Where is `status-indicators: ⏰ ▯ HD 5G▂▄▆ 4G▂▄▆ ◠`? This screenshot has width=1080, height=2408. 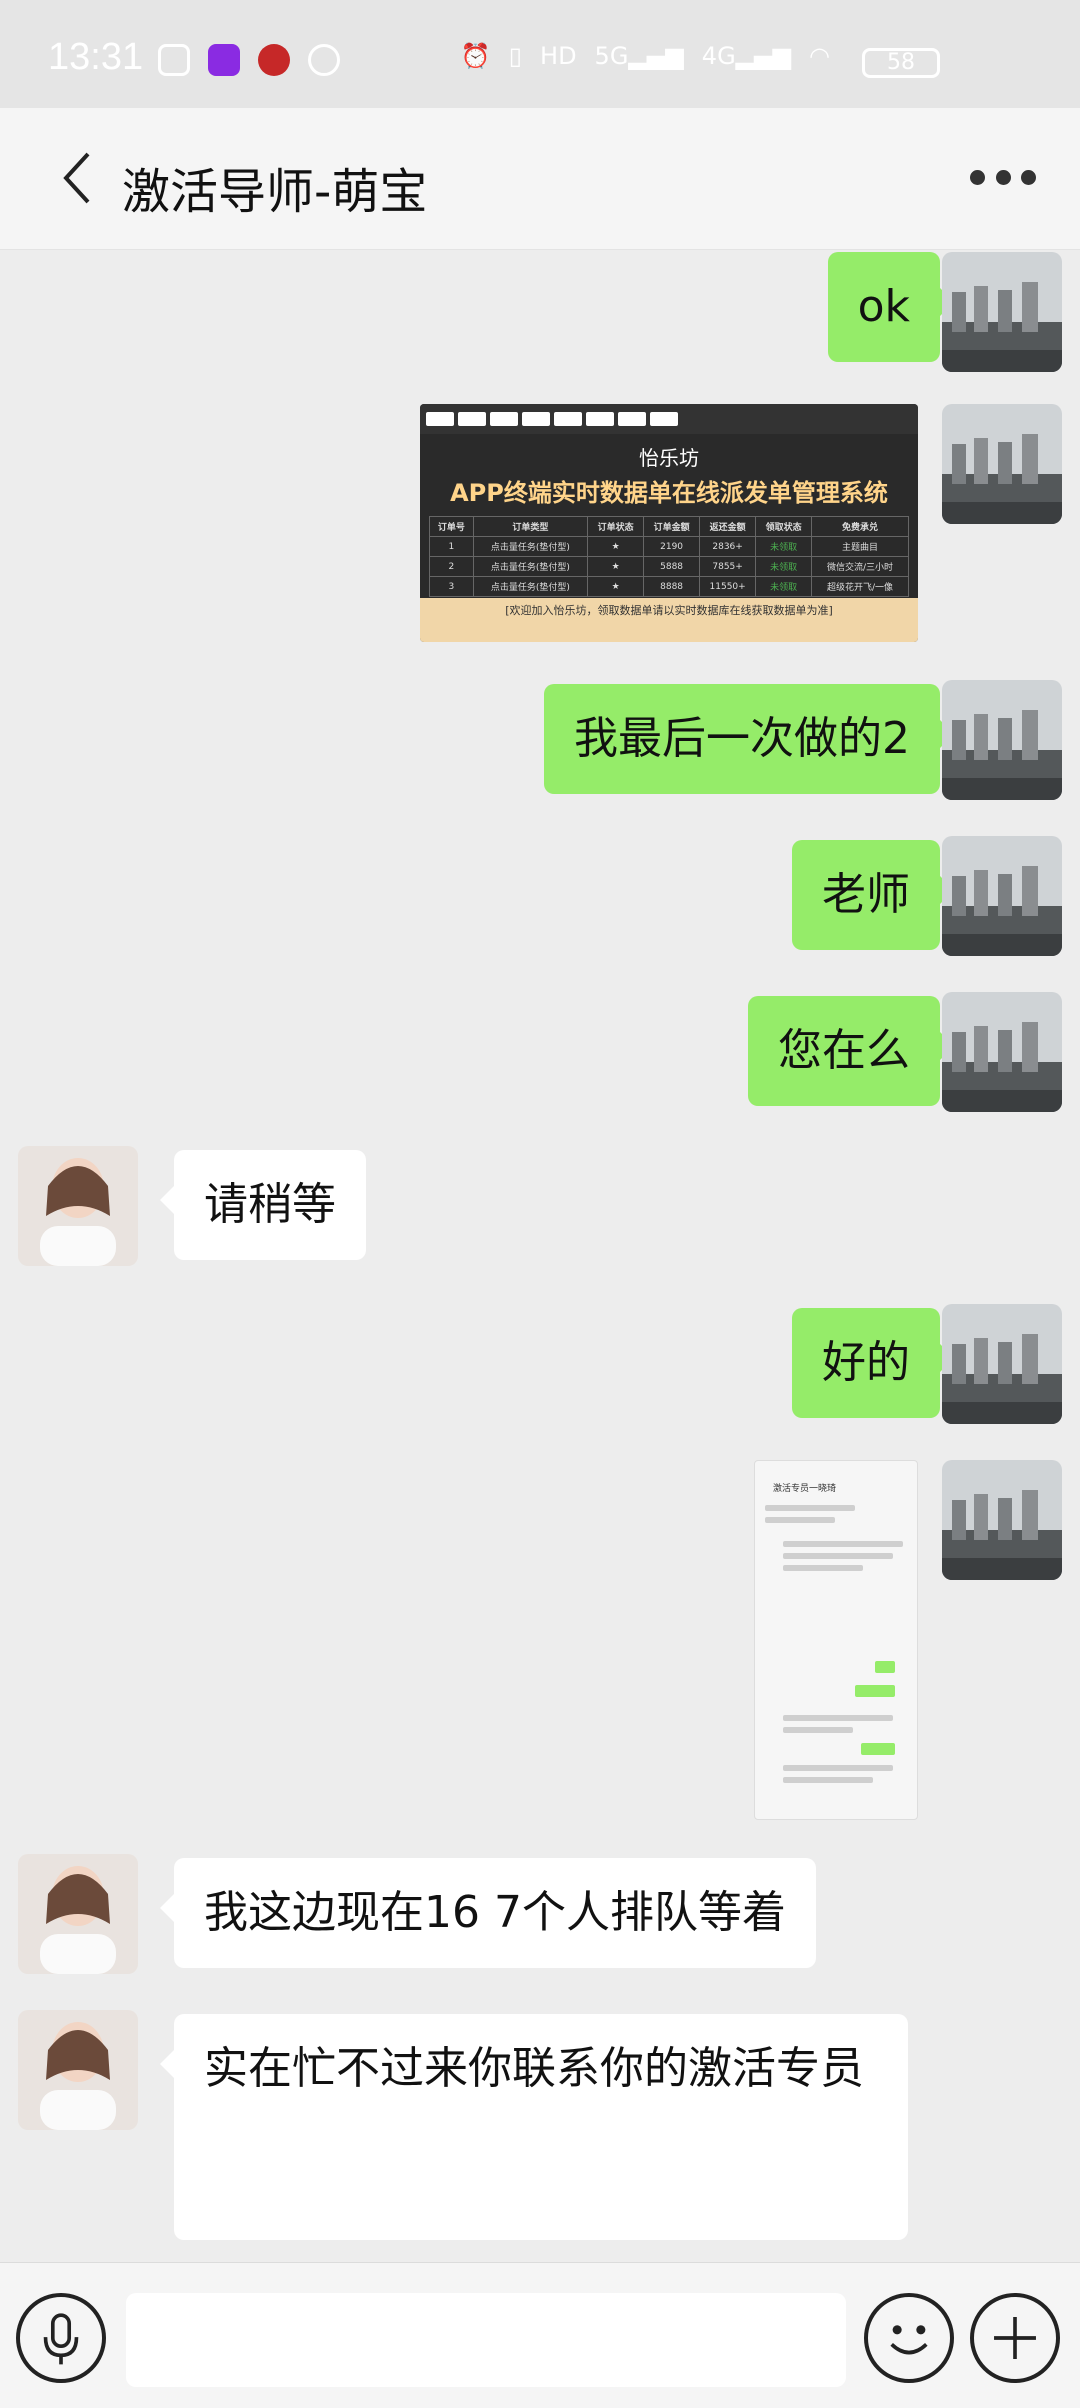 status-indicators: ⏰ ▯ HD 5G▂▄▆ 4G▂▄▆ ◠ is located at coordinates (645, 56).